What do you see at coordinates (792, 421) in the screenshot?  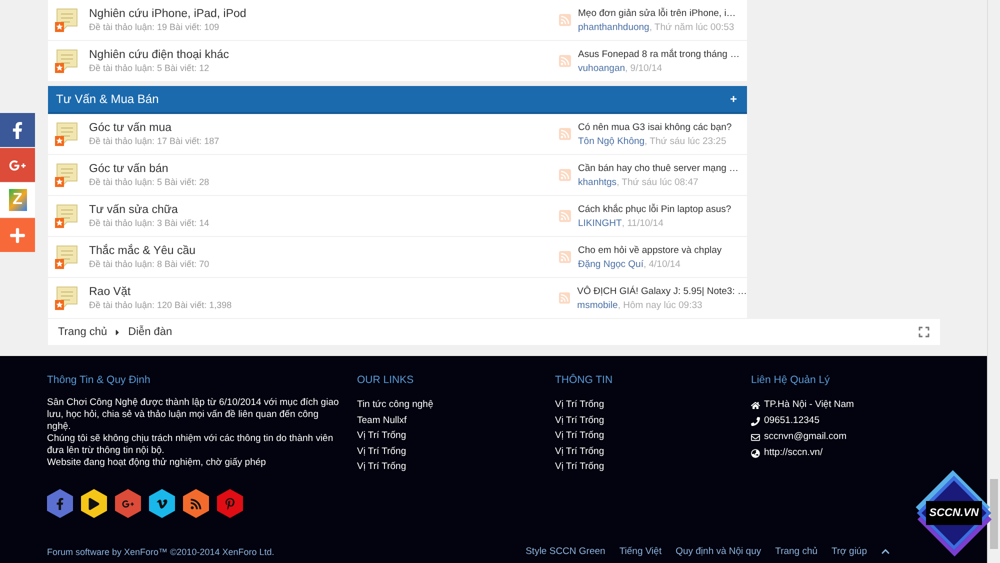 I see `contact-text: 09651.12345` at bounding box center [792, 421].